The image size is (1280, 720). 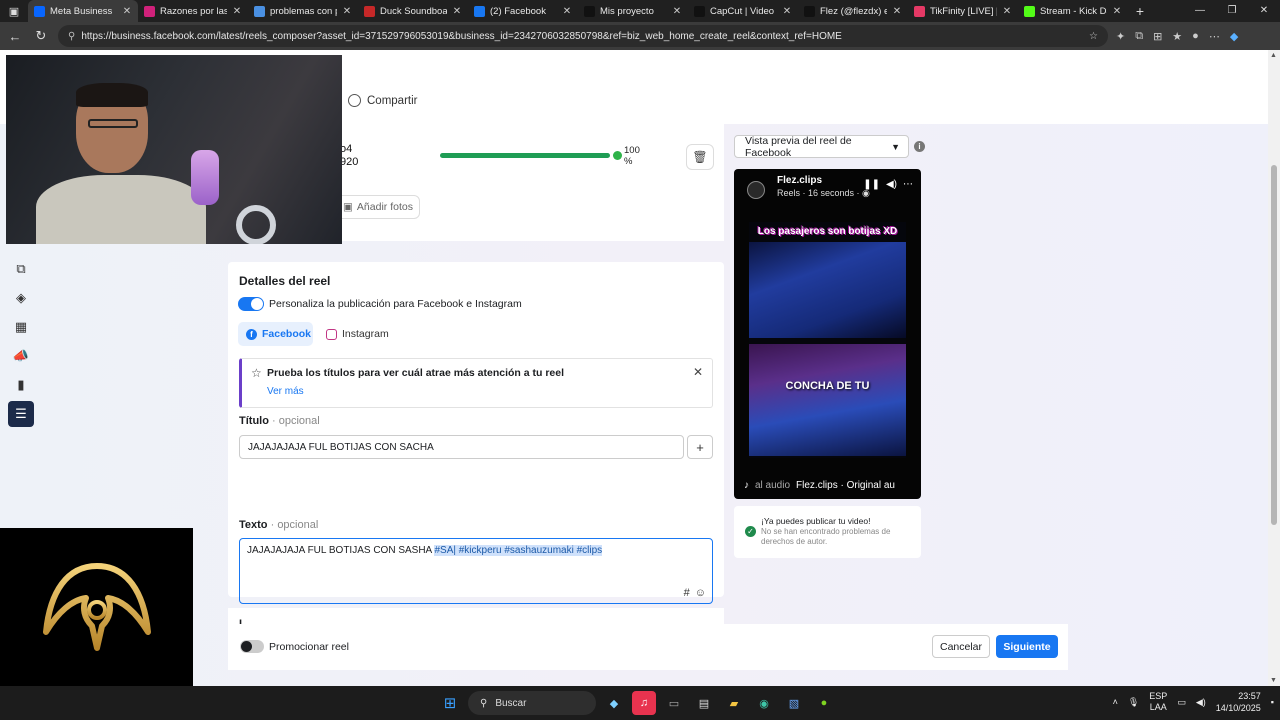 I want to click on window-menu-icon: ▣, so click(x=14, y=11).